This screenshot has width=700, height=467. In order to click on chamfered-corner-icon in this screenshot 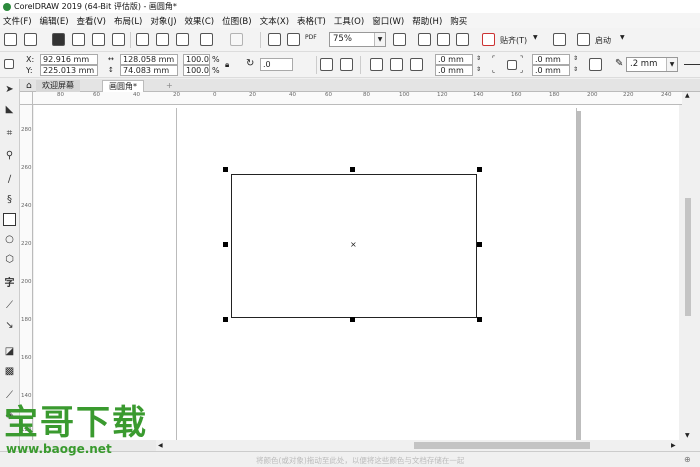, I will do `click(416, 64)`.